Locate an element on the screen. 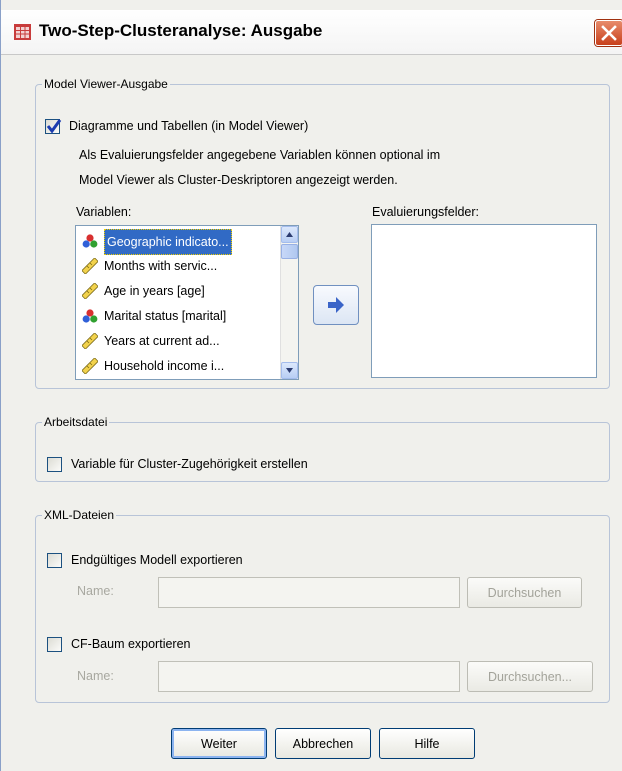 The width and height of the screenshot is (622, 771). close-button is located at coordinates (608, 33).